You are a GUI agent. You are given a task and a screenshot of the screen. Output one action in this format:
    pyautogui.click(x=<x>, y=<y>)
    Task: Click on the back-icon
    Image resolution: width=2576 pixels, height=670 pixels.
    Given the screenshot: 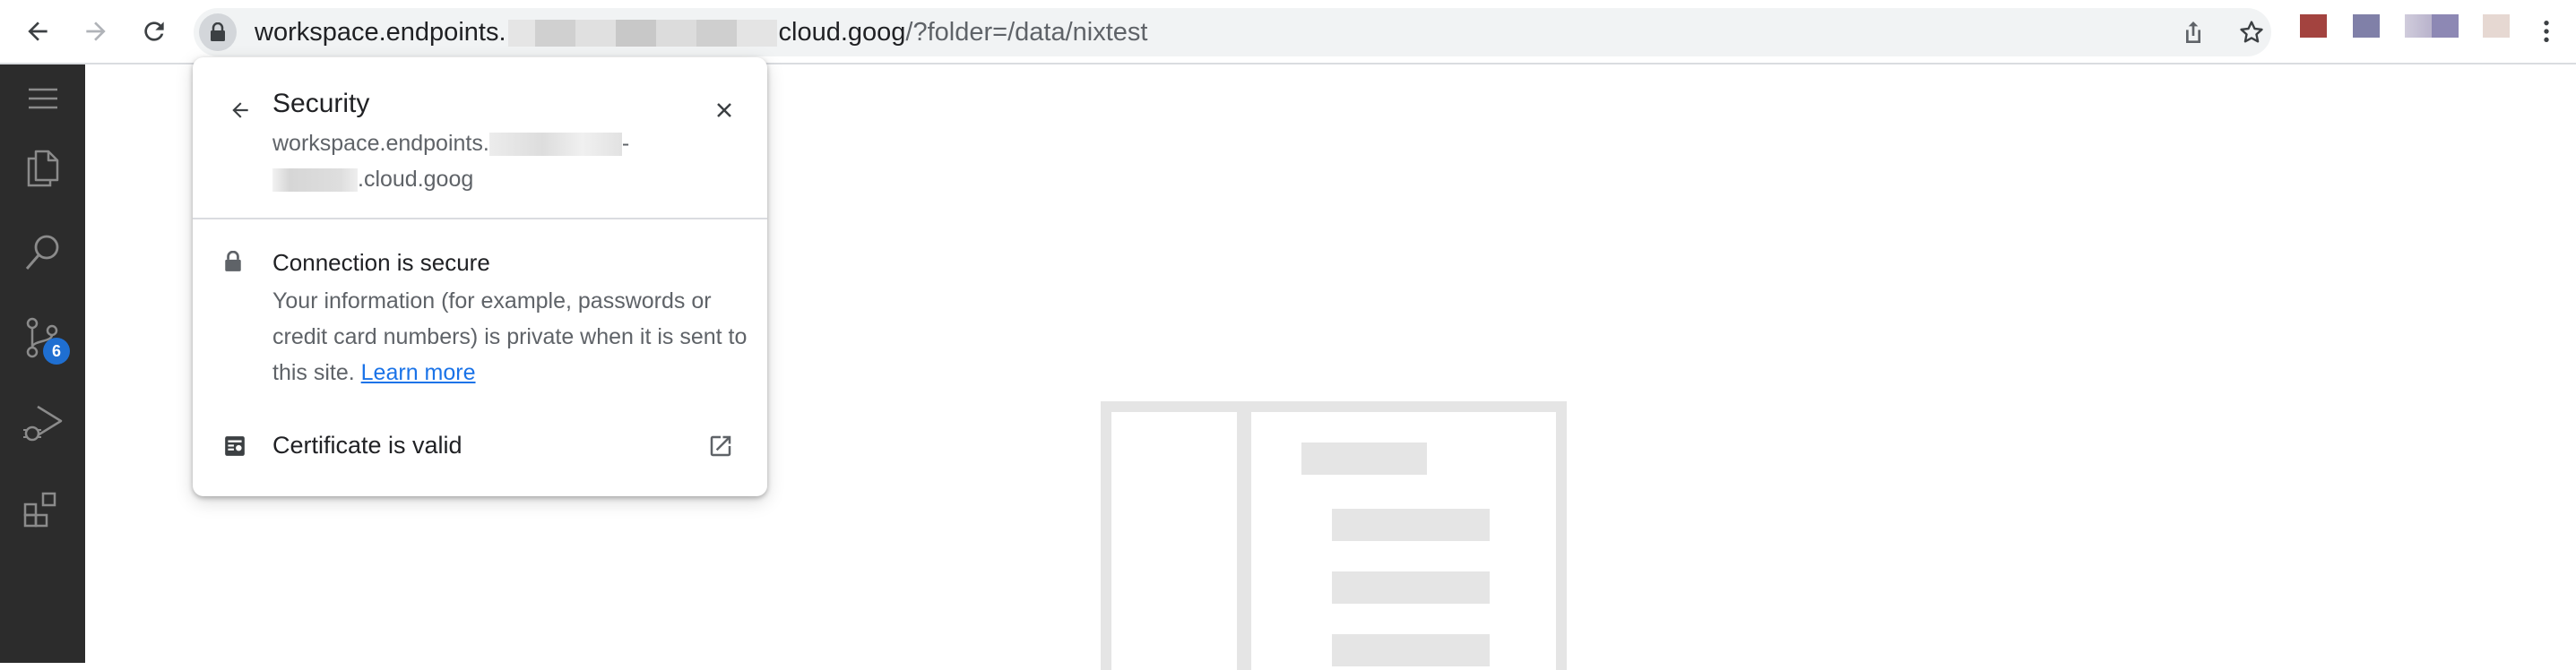 What is the action you would take?
    pyautogui.click(x=38, y=31)
    